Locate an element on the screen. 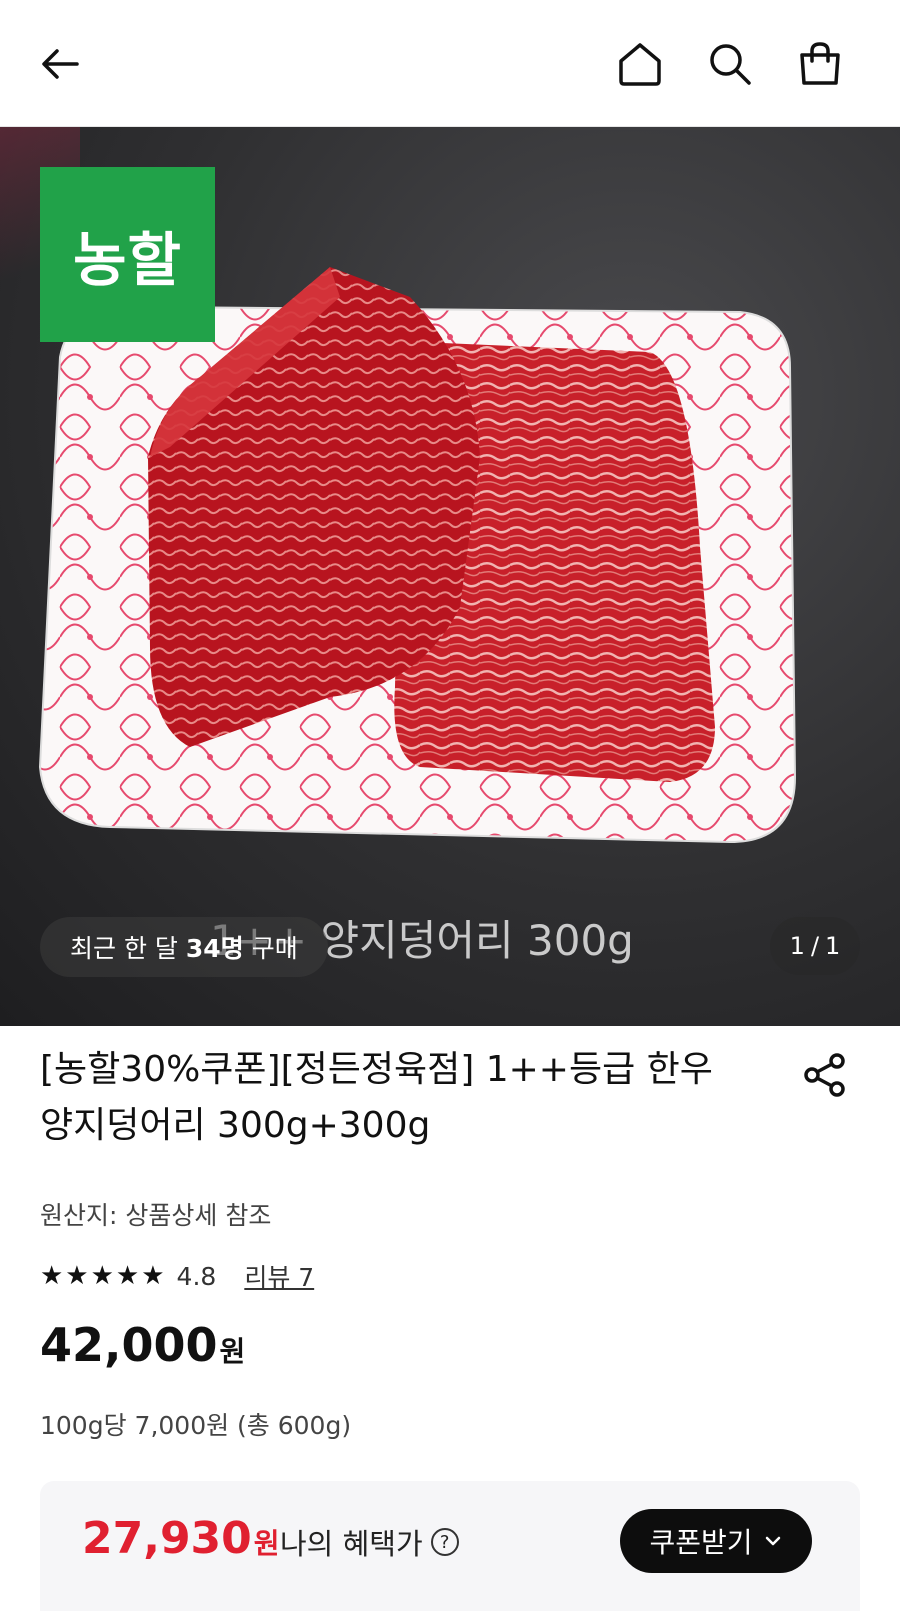  price-currency: 원 is located at coordinates (232, 1351).